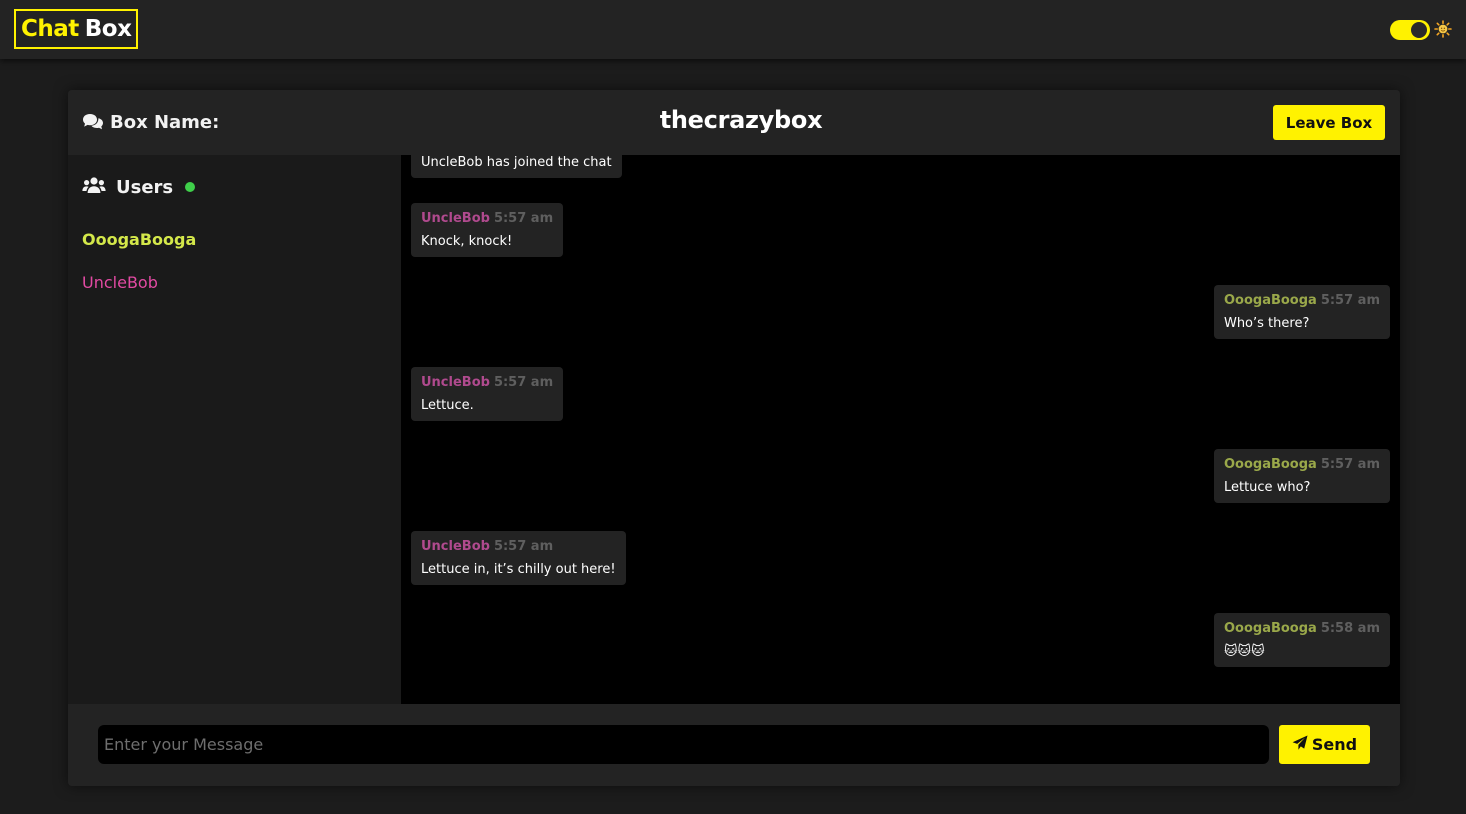 Image resolution: width=1466 pixels, height=814 pixels. What do you see at coordinates (1334, 744) in the screenshot?
I see `send-label: Send` at bounding box center [1334, 744].